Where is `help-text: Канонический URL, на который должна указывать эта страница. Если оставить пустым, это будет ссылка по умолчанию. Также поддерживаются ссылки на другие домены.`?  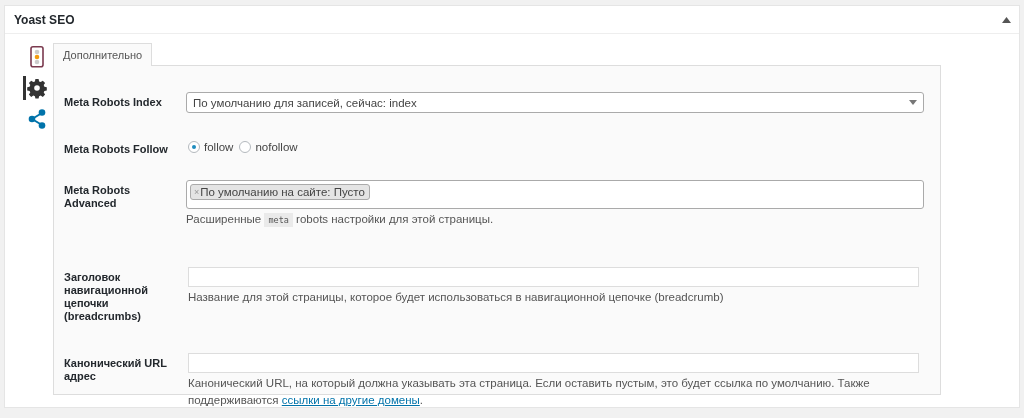
help-text: Канонический URL, на который должна указывать эта страница. Если оставить пустым, это будет ссылка по умолчанию. Также поддерживаются ссылки на другие домены. is located at coordinates (529, 392).